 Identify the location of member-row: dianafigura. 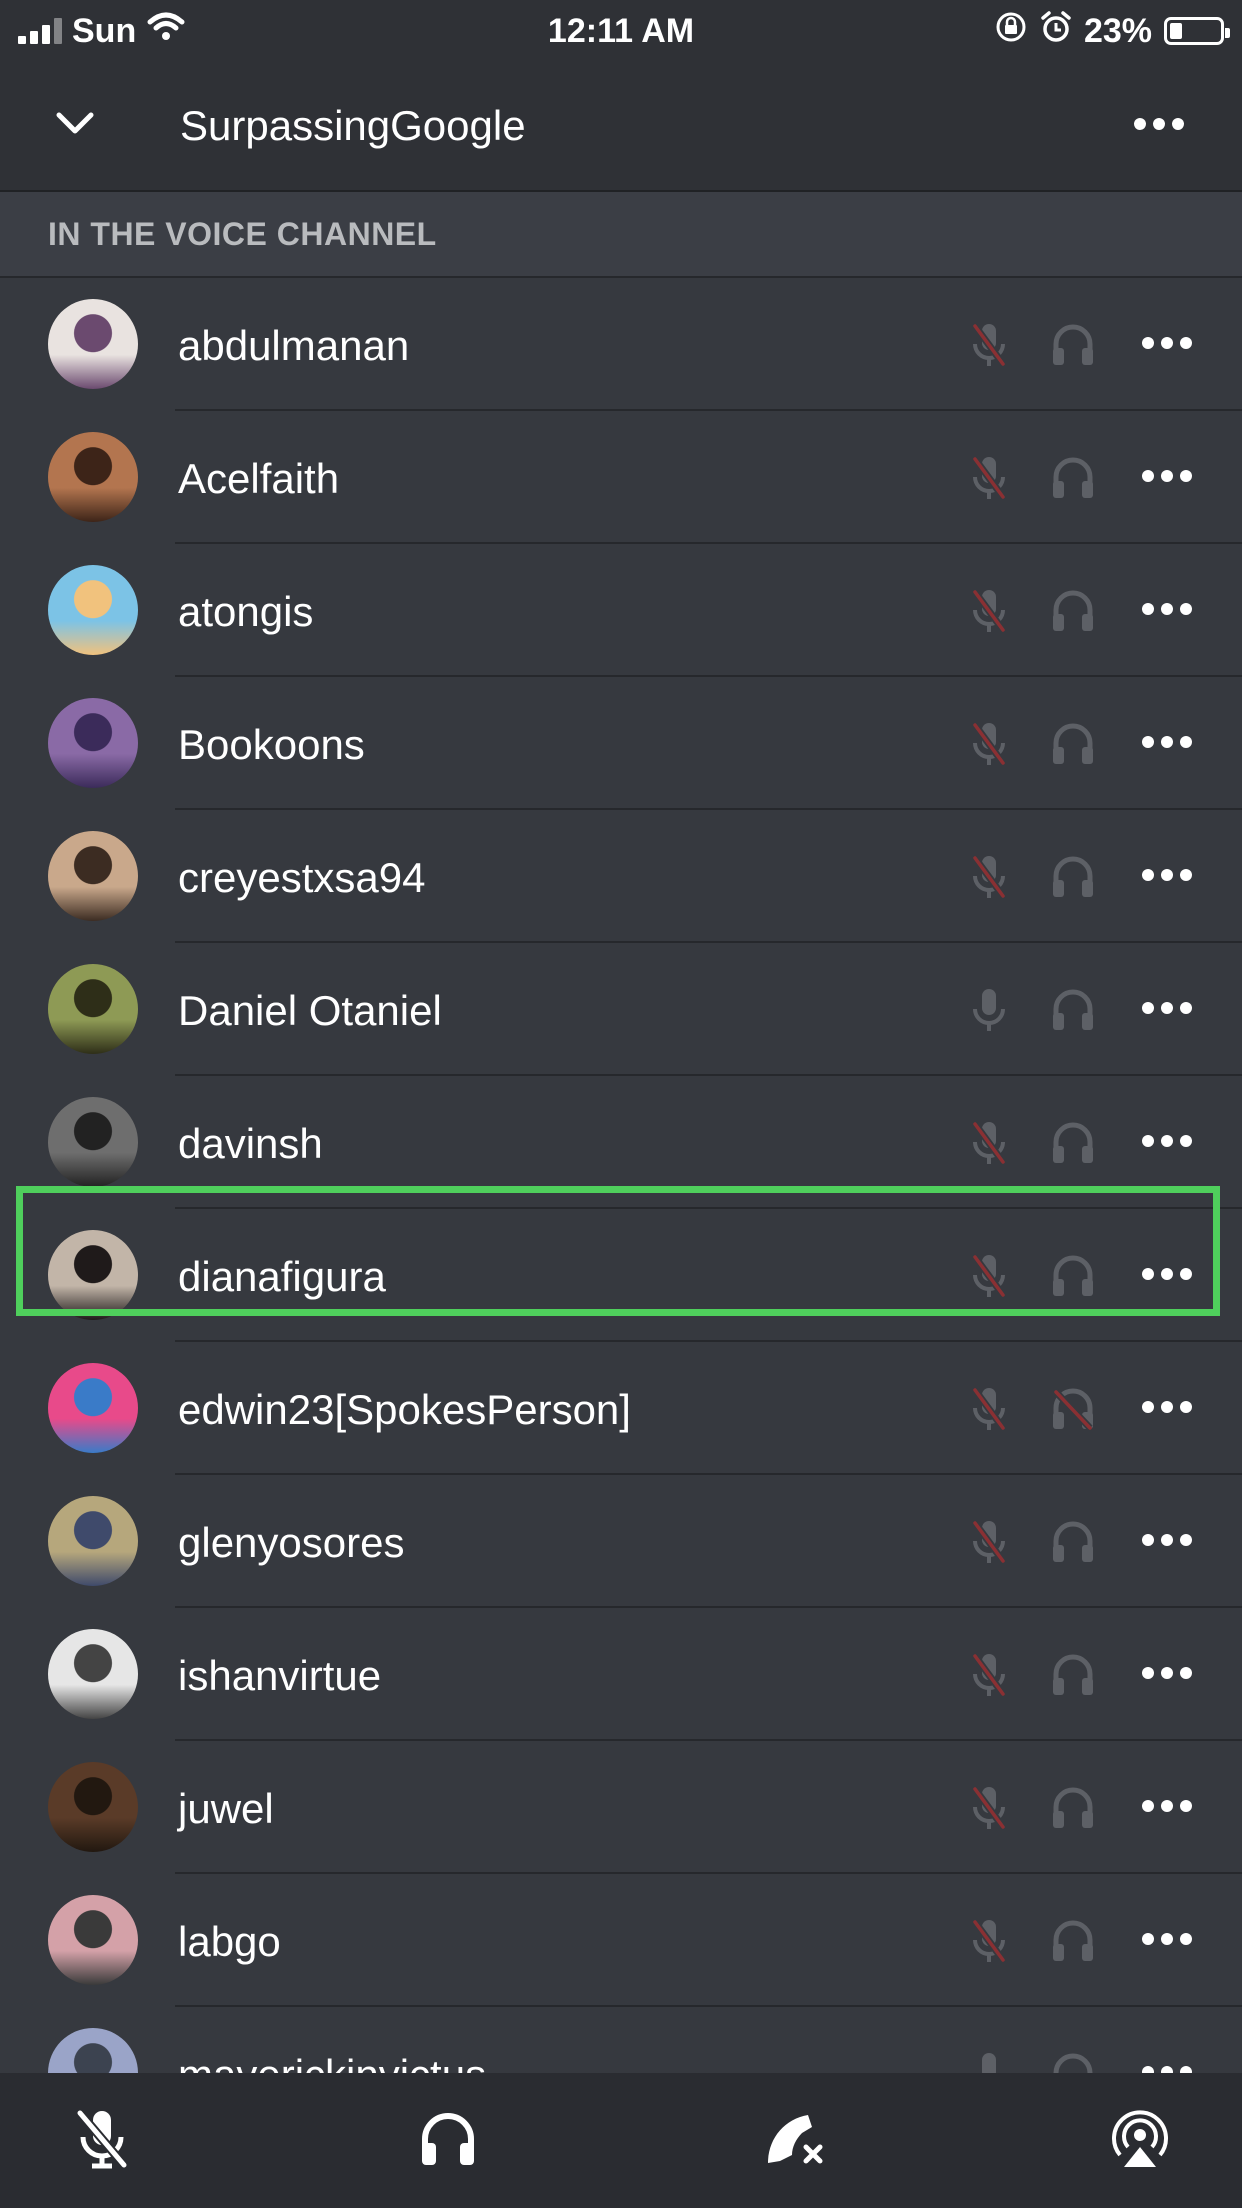
(621, 1275).